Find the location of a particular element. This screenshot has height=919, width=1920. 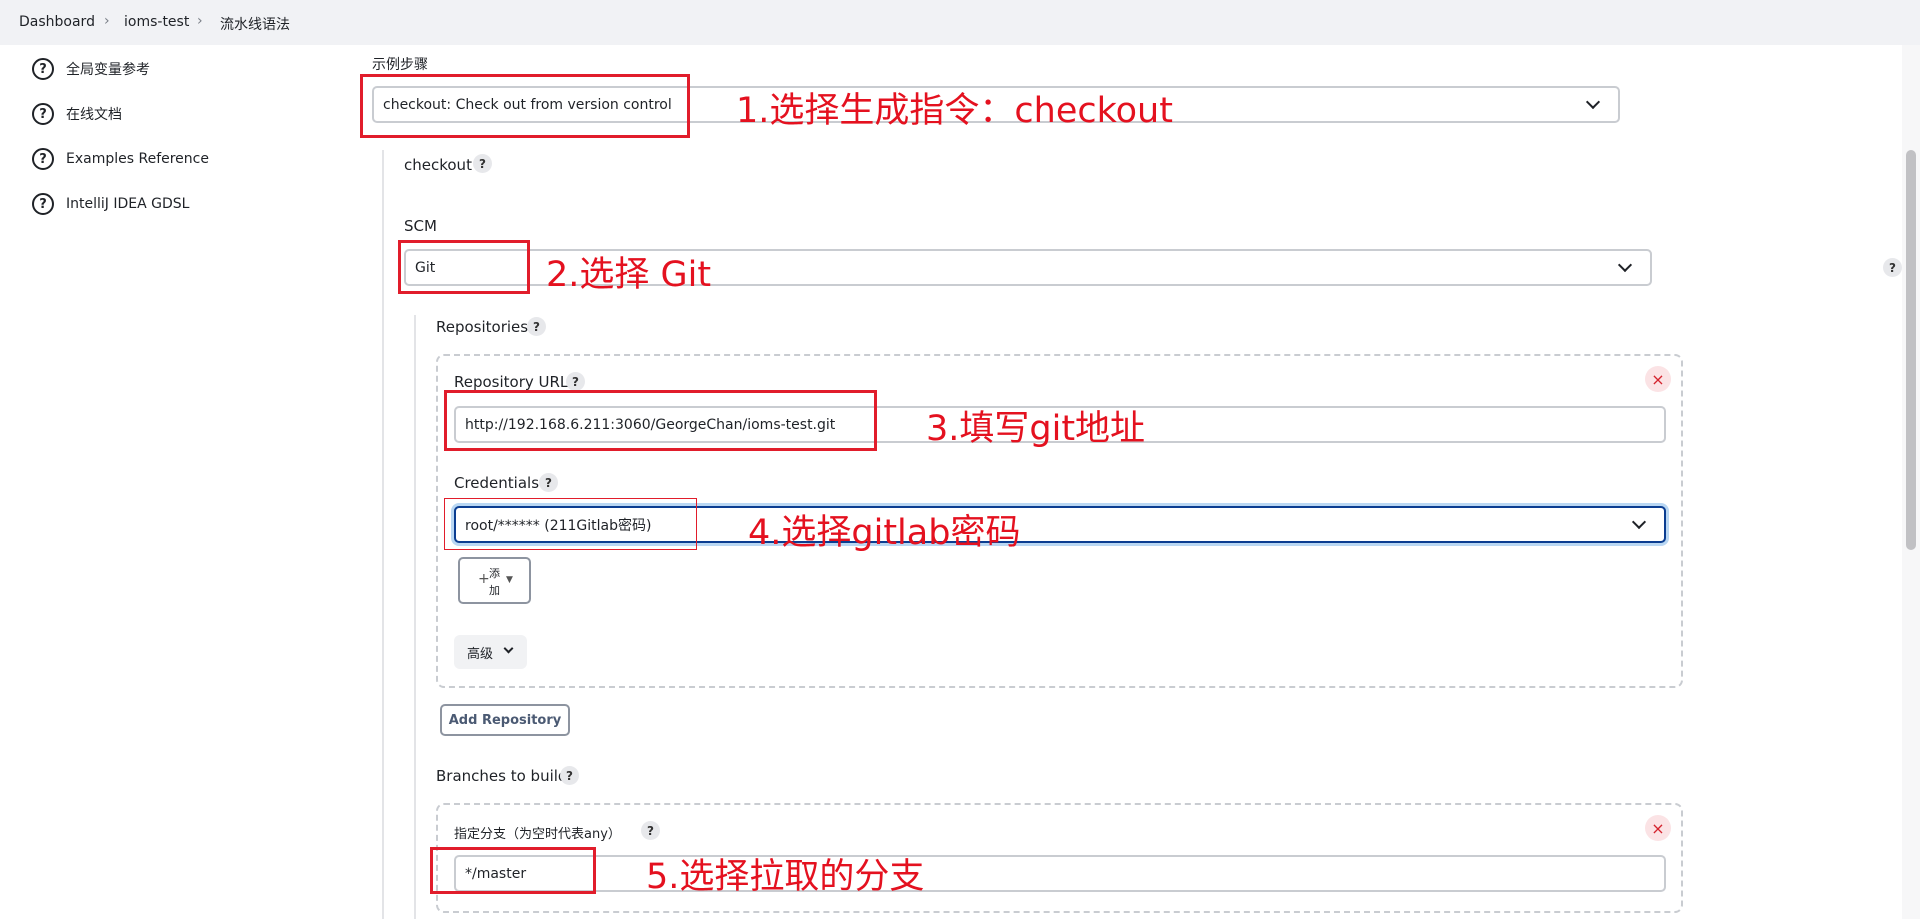

remove-branch-button: × is located at coordinates (1658, 828).